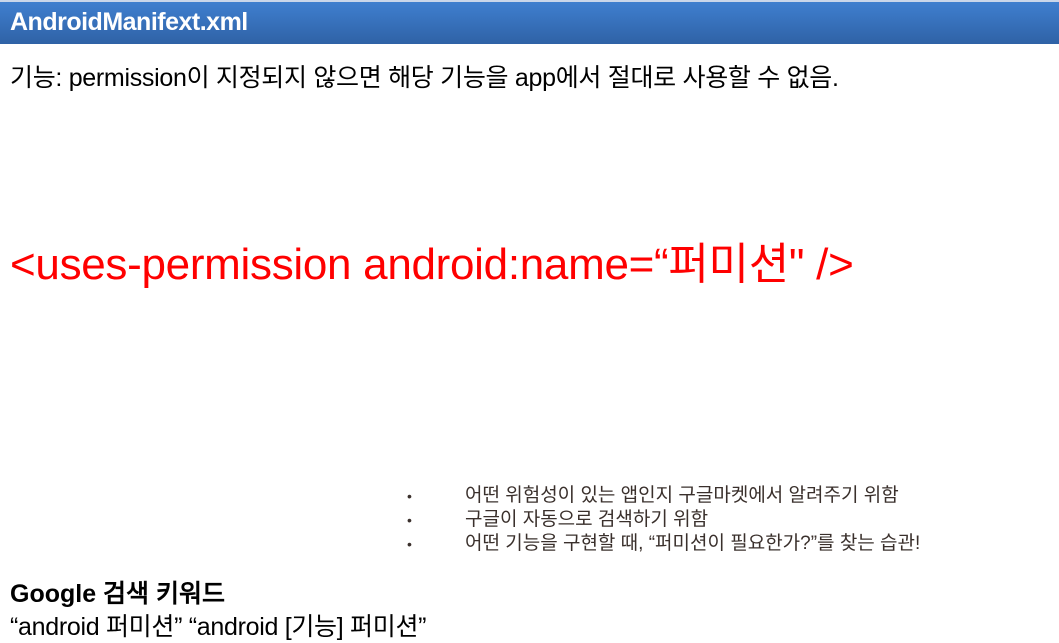  Describe the element at coordinates (118, 594) in the screenshot. I see `keywords-heading: Google 검색 키워드` at that location.